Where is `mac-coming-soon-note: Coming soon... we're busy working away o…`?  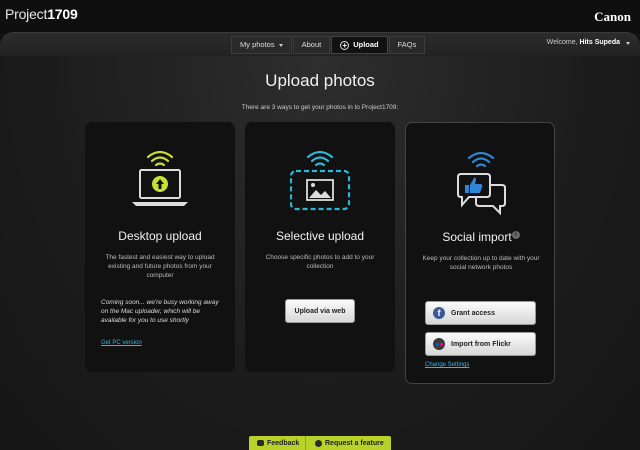 mac-coming-soon-note: Coming soon... we're busy working away o… is located at coordinates (160, 311).